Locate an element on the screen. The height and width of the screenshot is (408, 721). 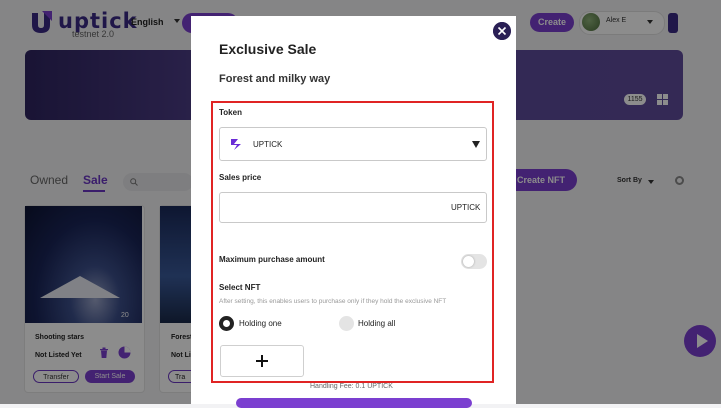
sales-price-input is located at coordinates (353, 207).